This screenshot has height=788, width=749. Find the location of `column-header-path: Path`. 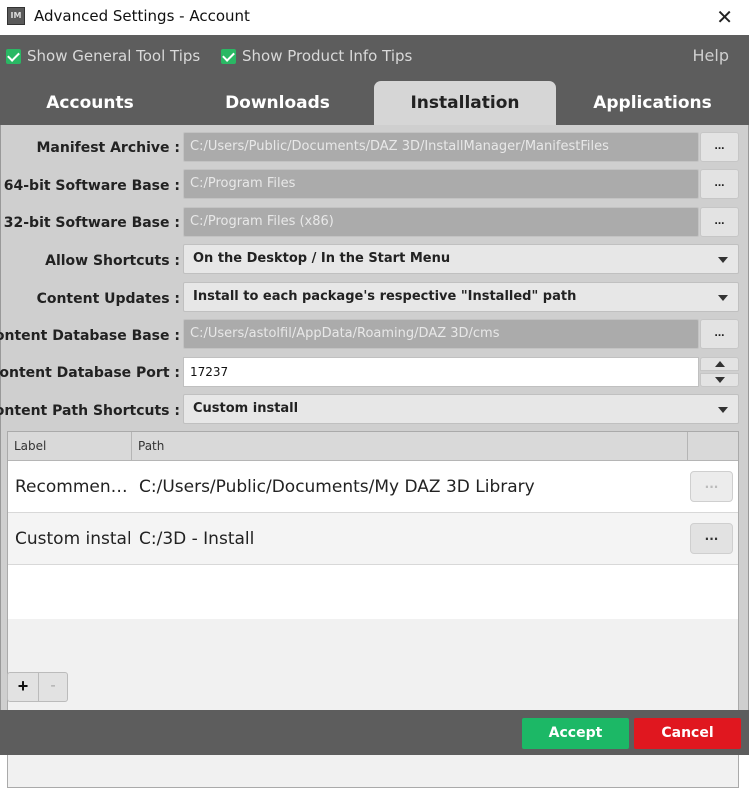

column-header-path: Path is located at coordinates (410, 446).